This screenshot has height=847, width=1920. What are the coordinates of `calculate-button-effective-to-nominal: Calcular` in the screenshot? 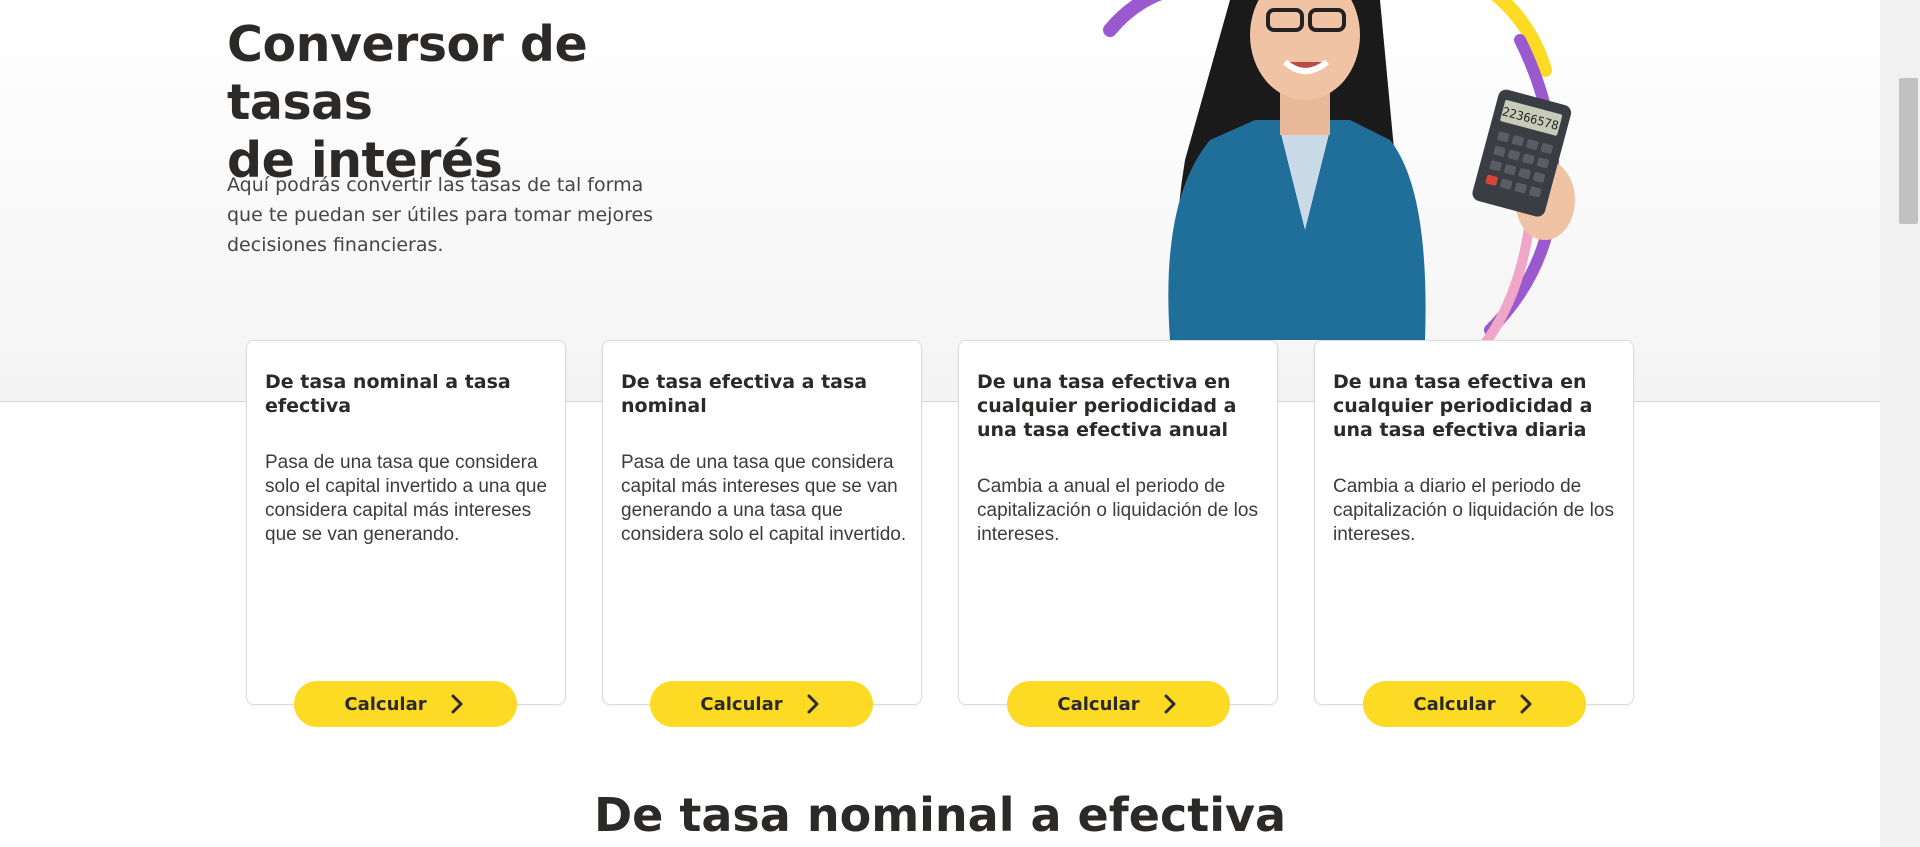 It's located at (761, 704).